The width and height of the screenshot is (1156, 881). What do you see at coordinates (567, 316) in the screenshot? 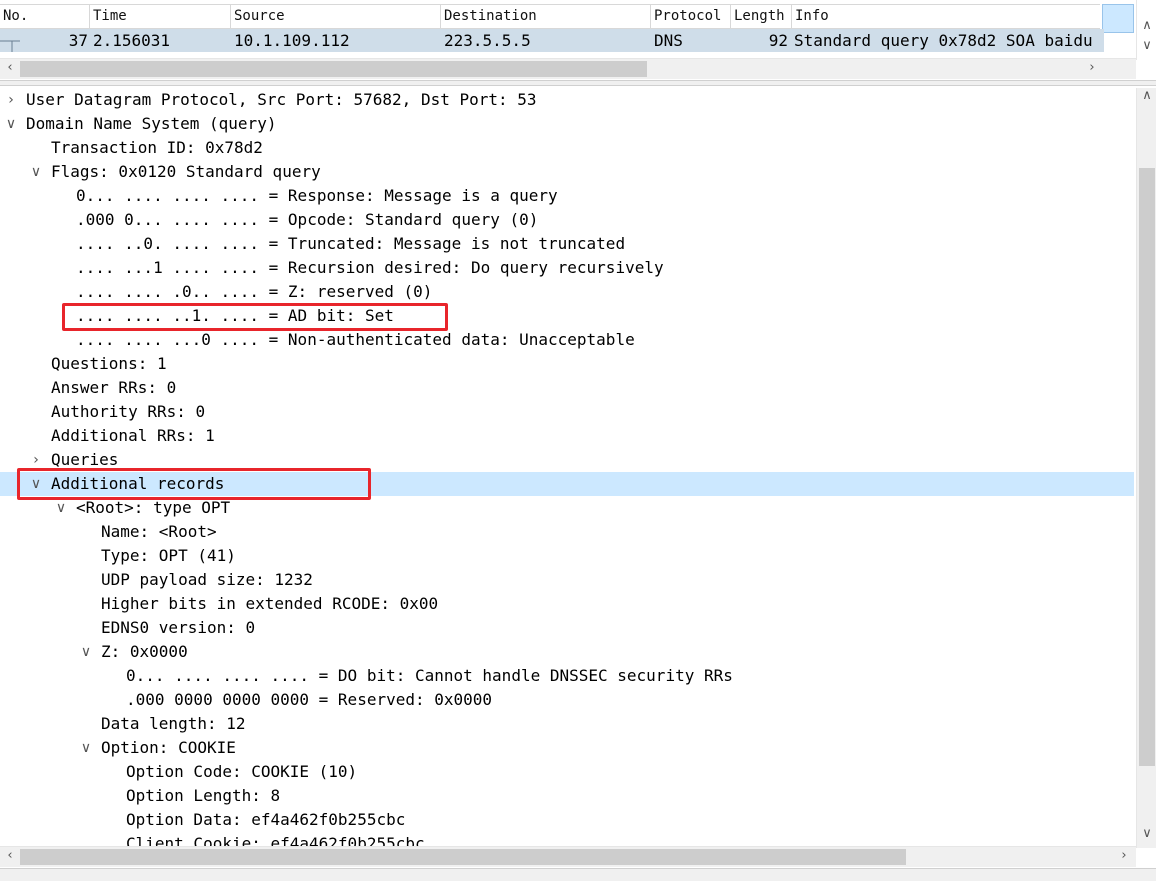
I see `tree-item-flag-ad-bit: .... .... ..1. .... = AD bit: Set` at bounding box center [567, 316].